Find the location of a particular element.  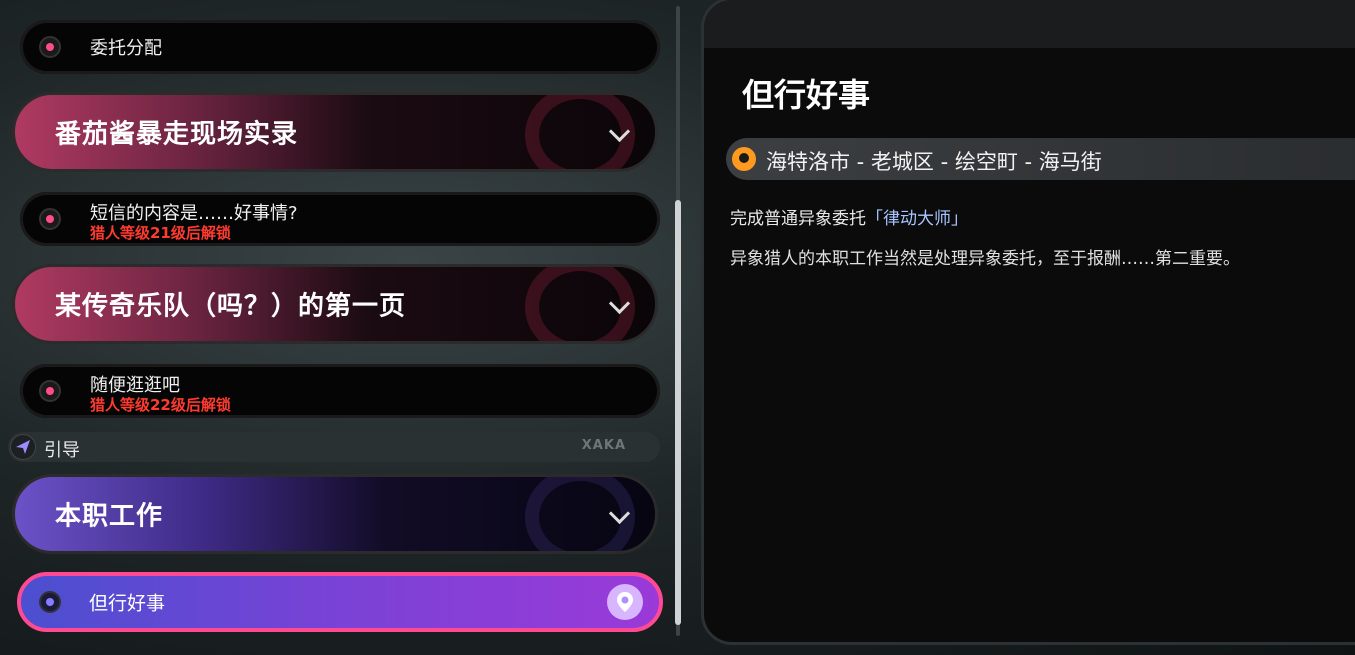

guide-label: 引导 is located at coordinates (62, 450).